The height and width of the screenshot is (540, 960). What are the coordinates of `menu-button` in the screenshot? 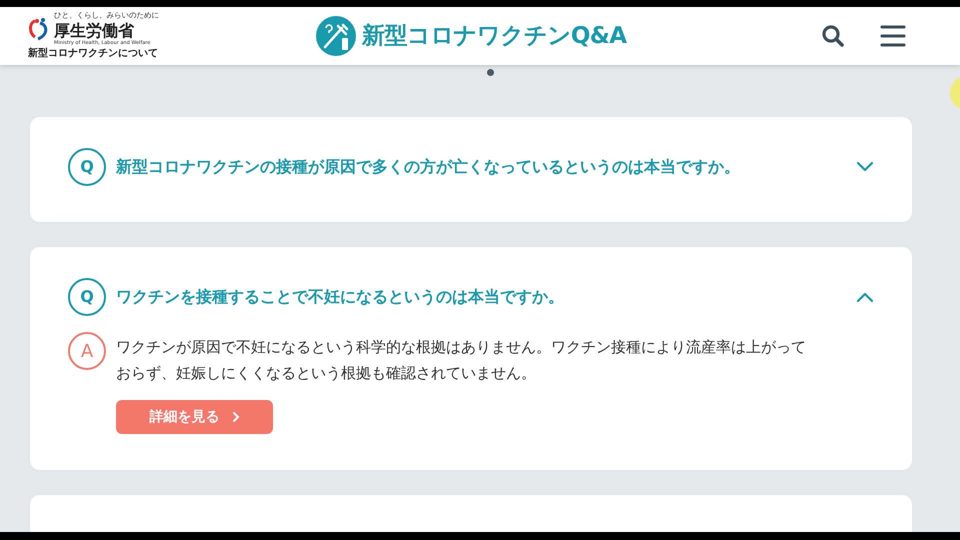 It's located at (893, 36).